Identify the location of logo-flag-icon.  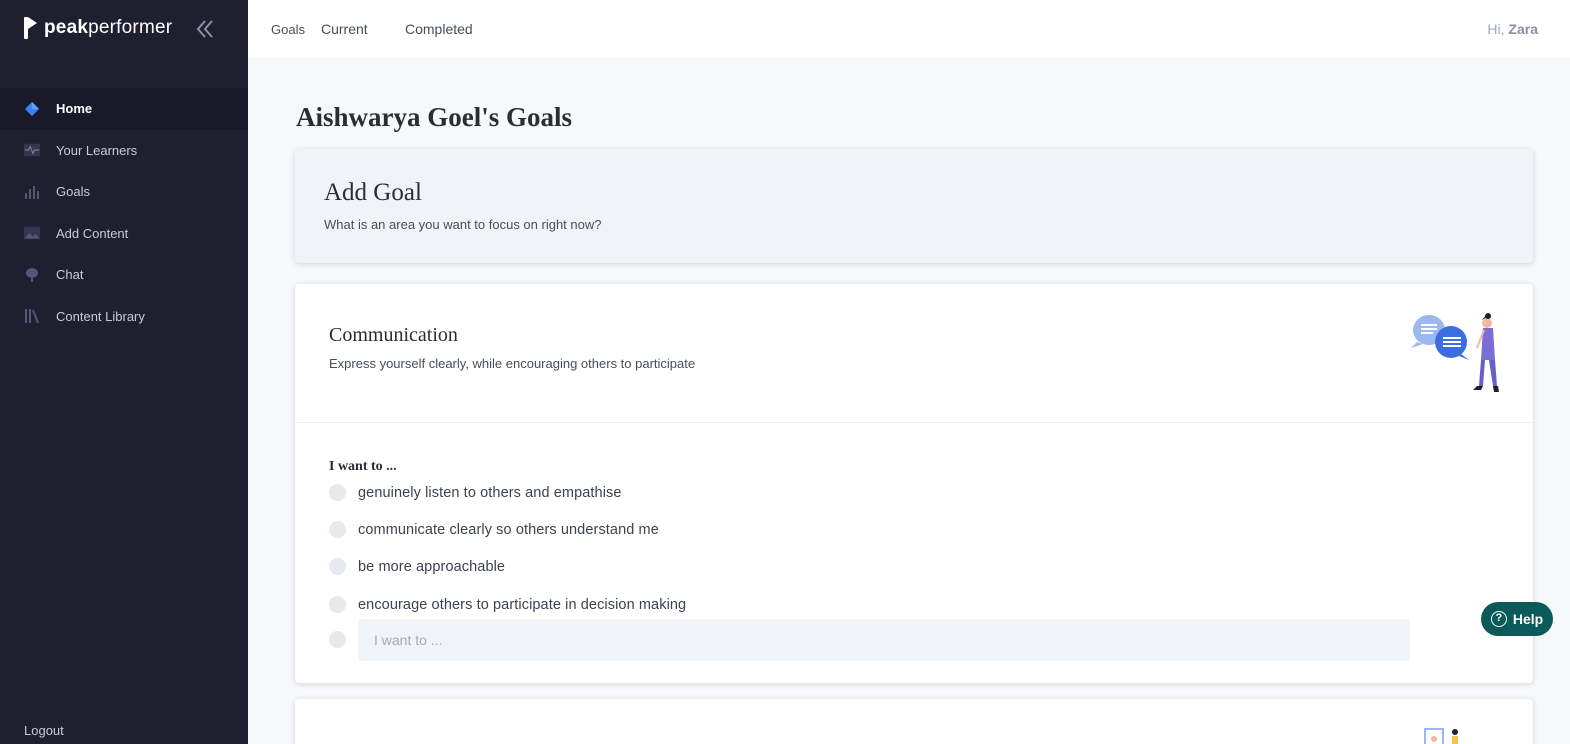
(30, 28).